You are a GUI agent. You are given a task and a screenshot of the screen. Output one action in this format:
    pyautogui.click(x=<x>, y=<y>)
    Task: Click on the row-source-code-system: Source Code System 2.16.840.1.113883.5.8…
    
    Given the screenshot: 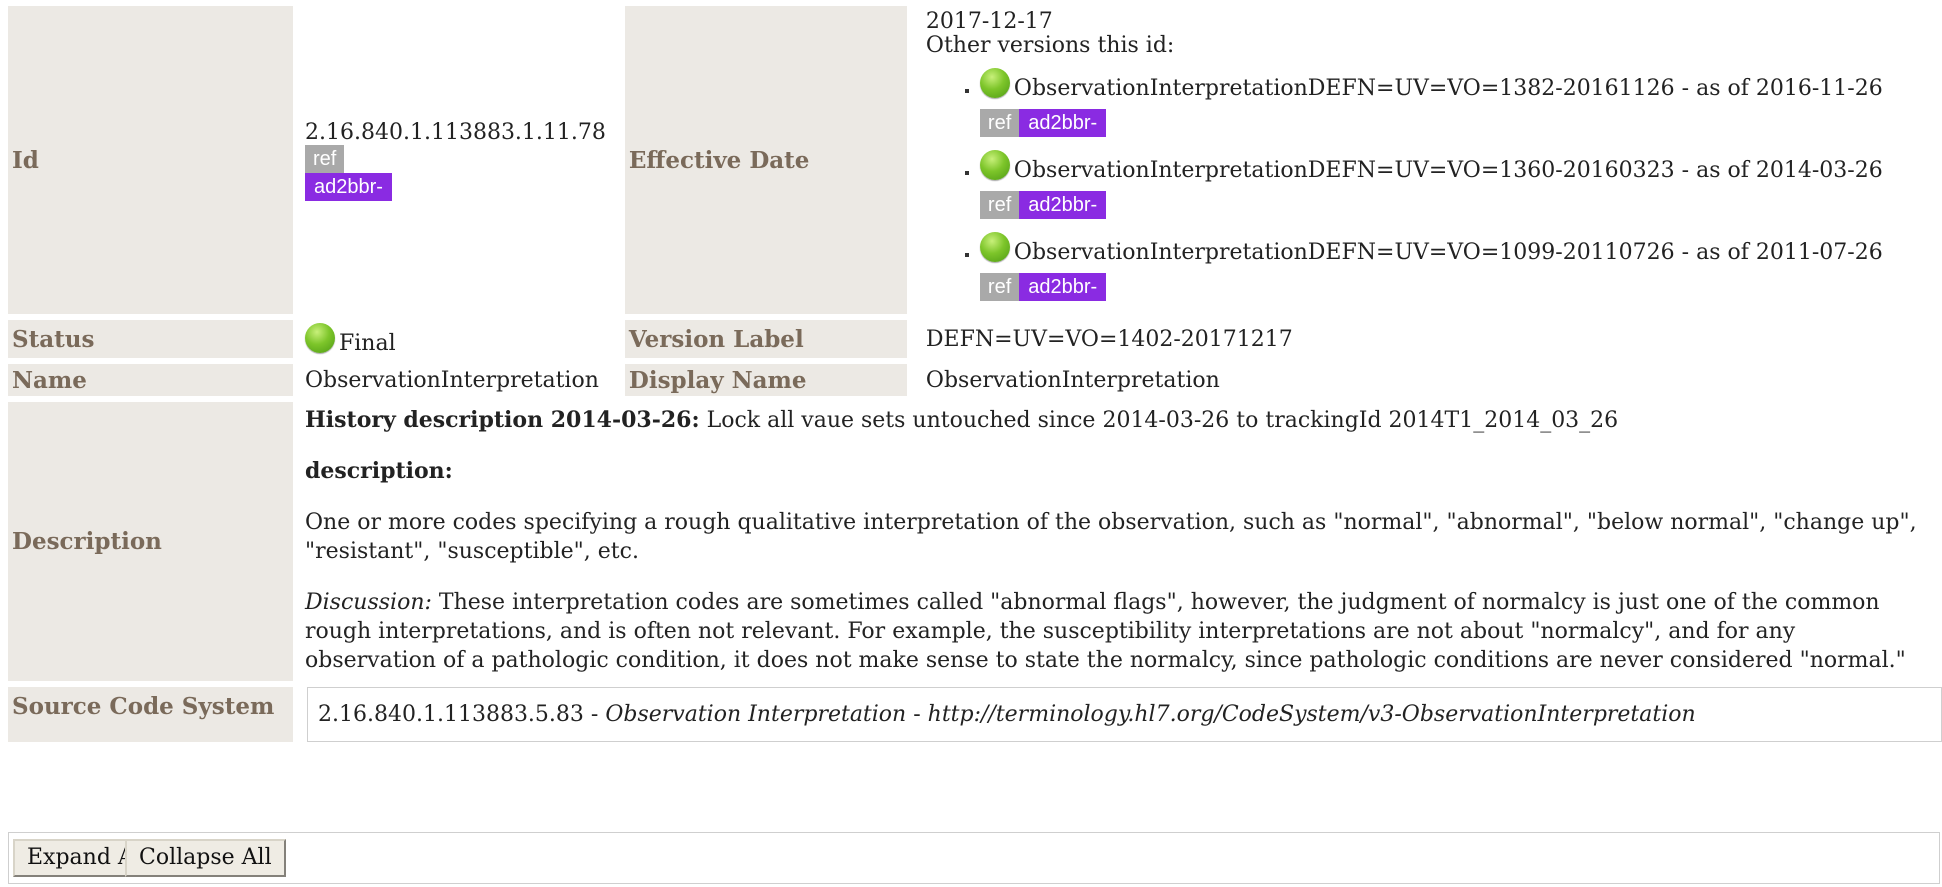 What is the action you would take?
    pyautogui.click(x=975, y=717)
    